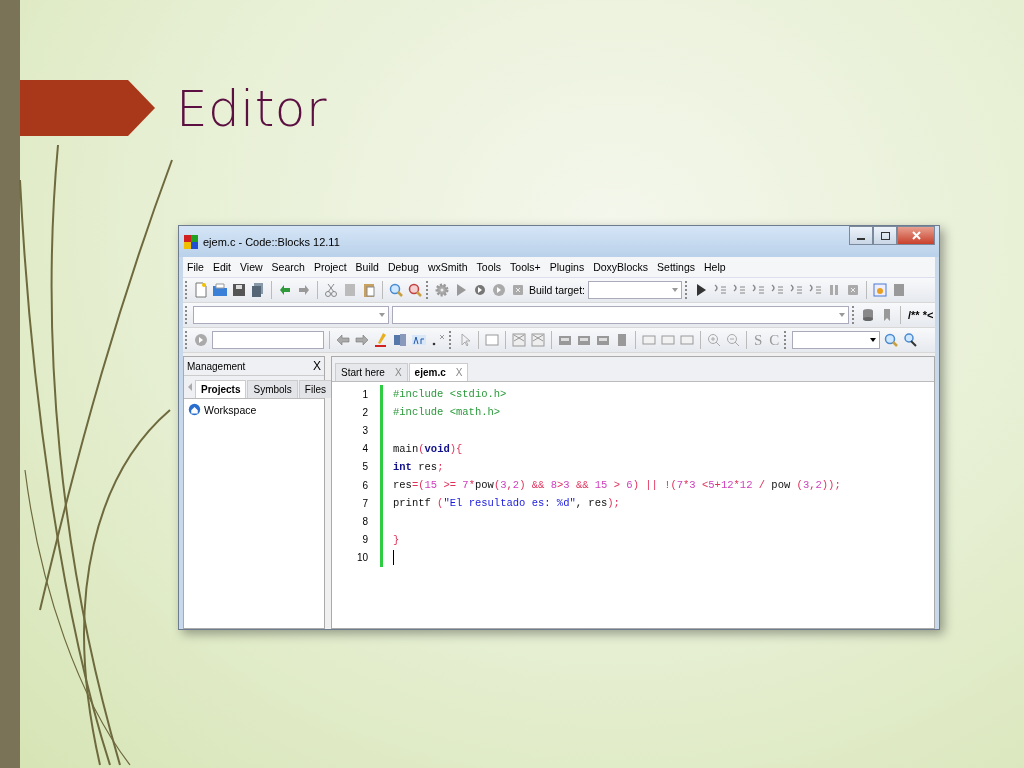 The width and height of the screenshot is (1024, 768). Describe the element at coordinates (518, 290) in the screenshot. I see `stop-icon` at that location.